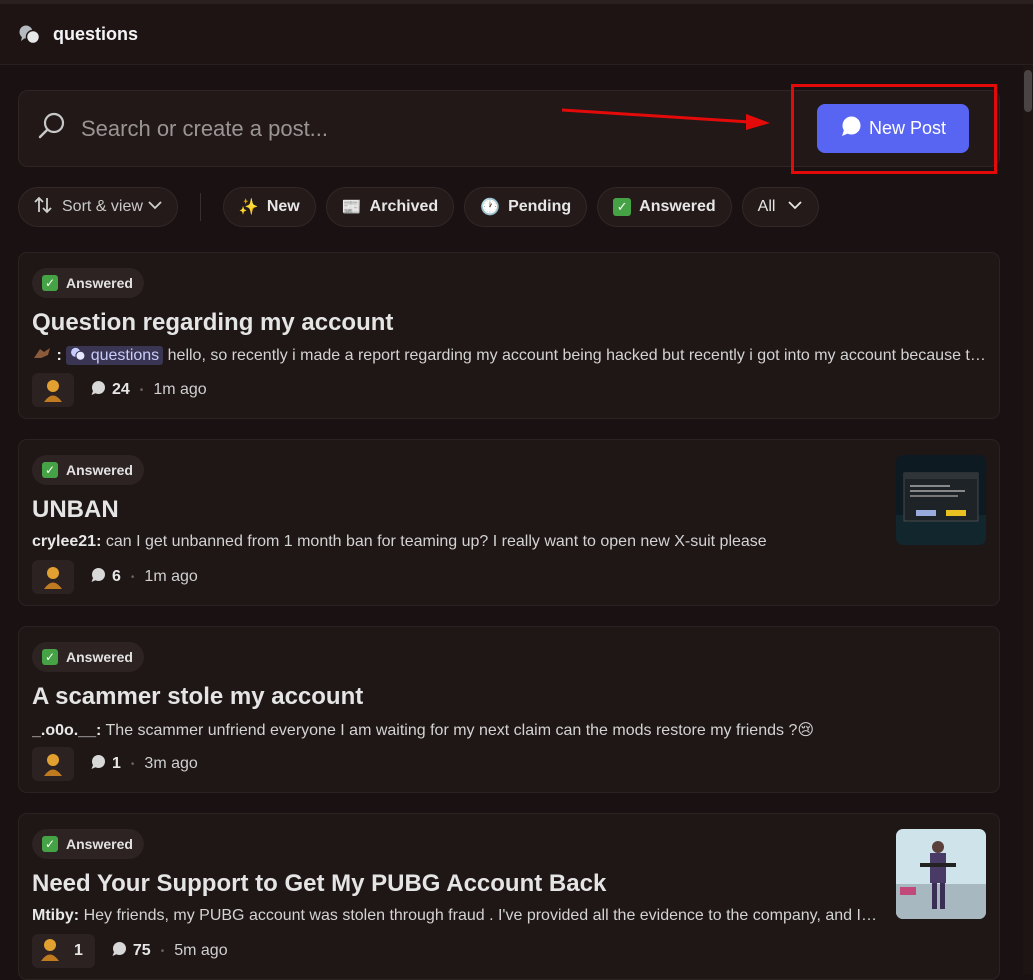 This screenshot has width=1033, height=980. What do you see at coordinates (213, 322) in the screenshot?
I see `post-title: Question regarding my account` at bounding box center [213, 322].